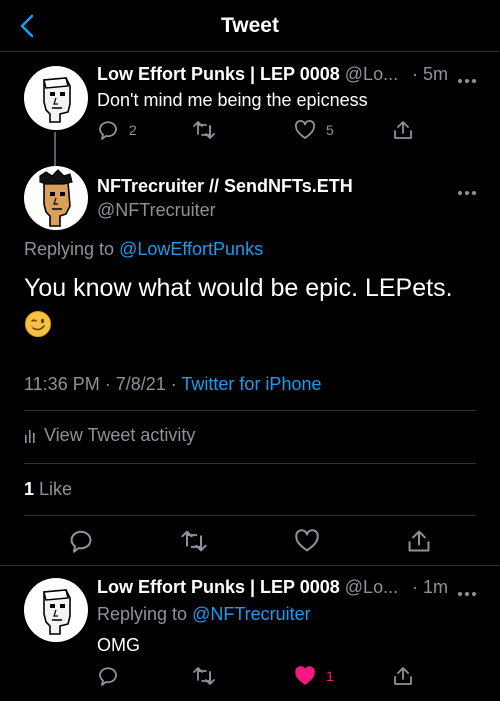 This screenshot has height=701, width=500. I want to click on like-button, so click(307, 541).